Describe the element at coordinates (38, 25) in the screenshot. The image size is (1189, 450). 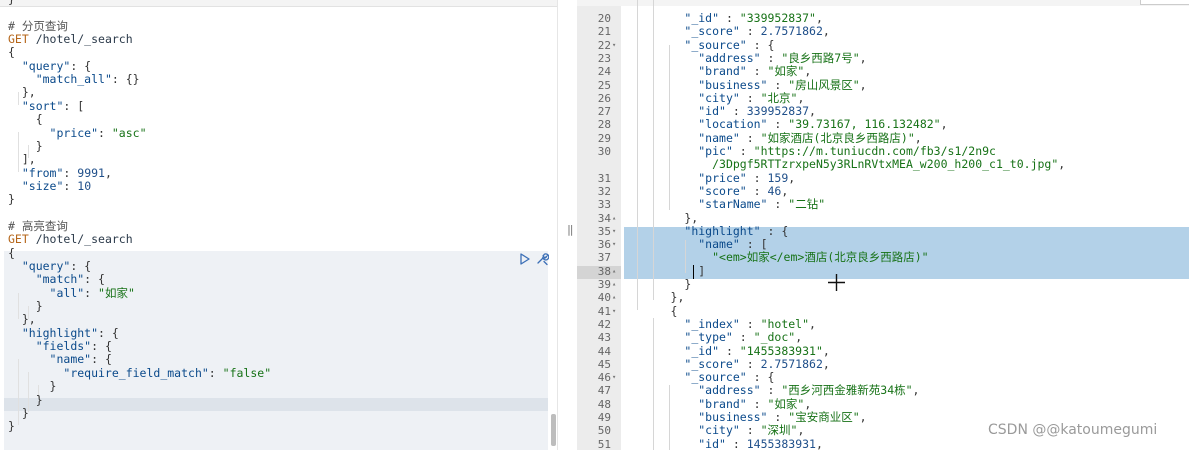
I see `code-token: # 分页查询` at that location.